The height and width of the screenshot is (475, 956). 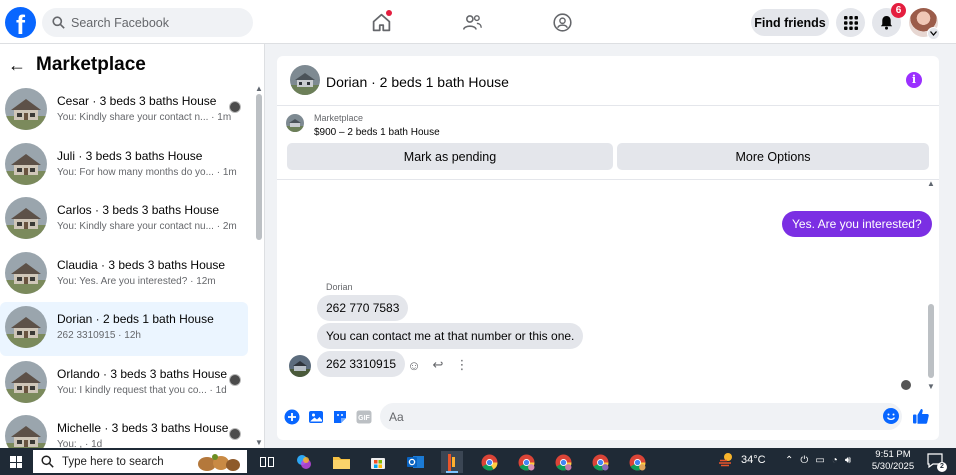 What do you see at coordinates (462, 365) in the screenshot?
I see `more-dots-icon: ⋮` at bounding box center [462, 365].